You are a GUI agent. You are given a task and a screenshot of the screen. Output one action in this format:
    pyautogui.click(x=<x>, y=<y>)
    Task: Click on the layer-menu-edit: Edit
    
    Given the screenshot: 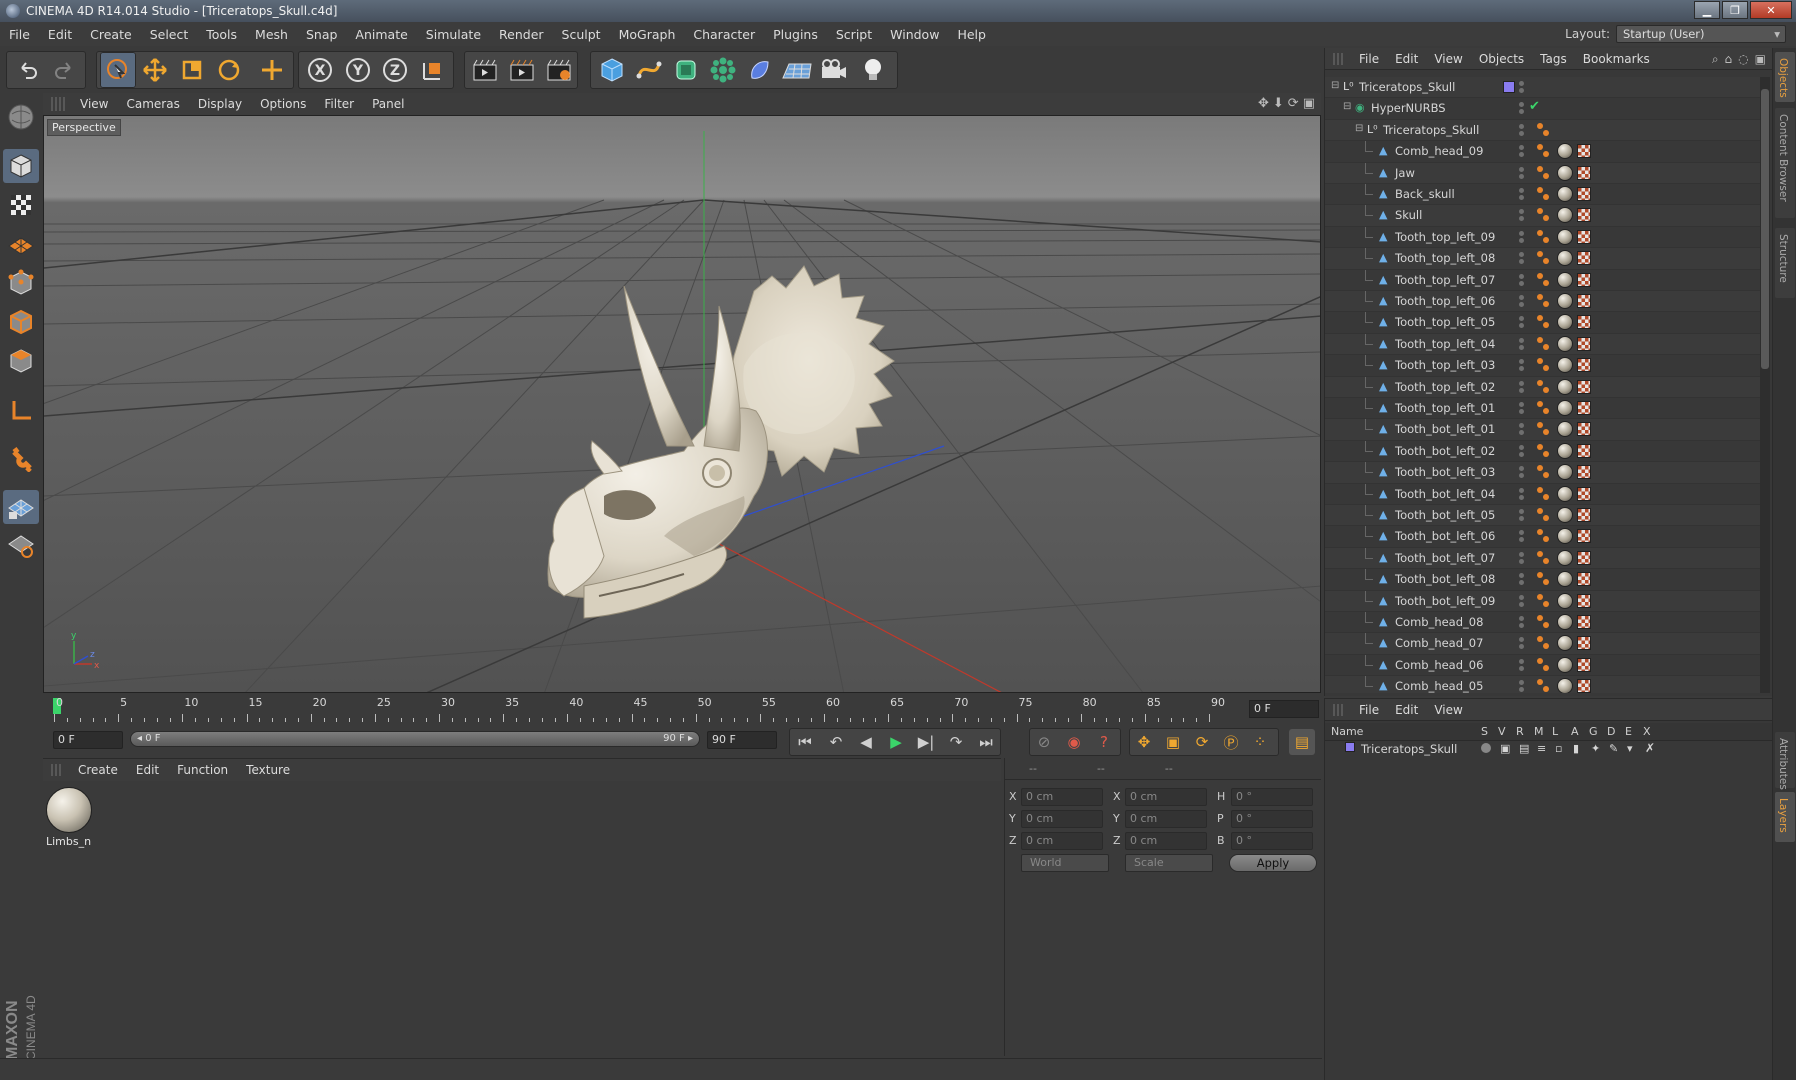 What is the action you would take?
    pyautogui.click(x=1406, y=710)
    